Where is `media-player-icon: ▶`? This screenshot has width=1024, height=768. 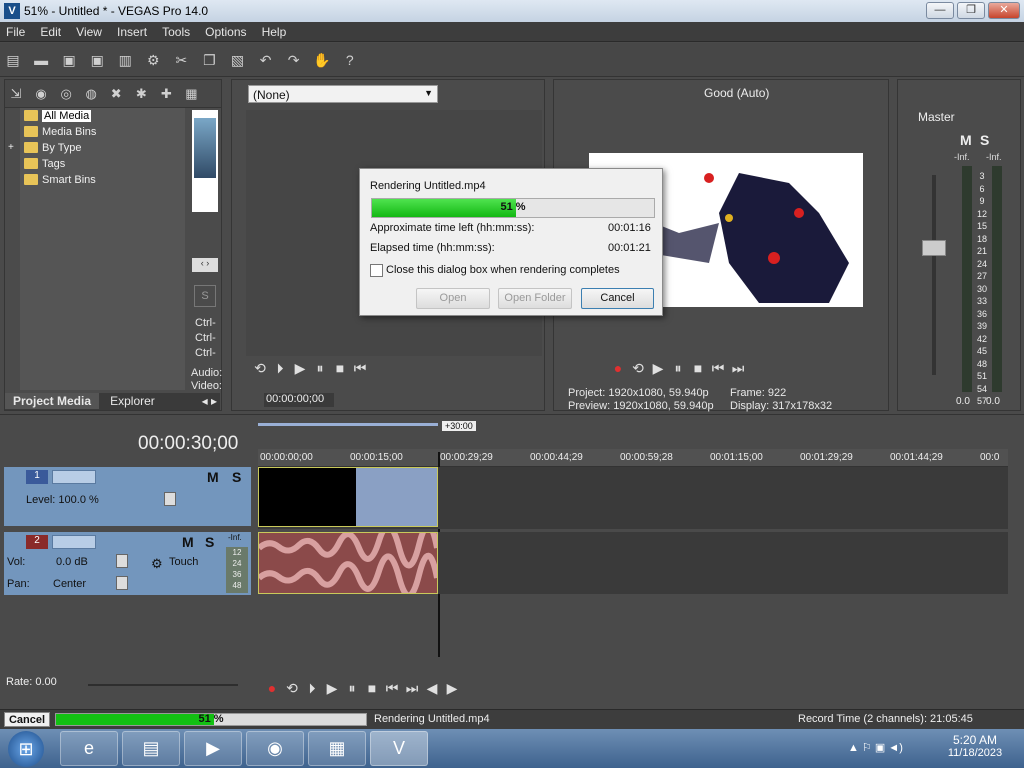 media-player-icon: ▶ is located at coordinates (213, 748).